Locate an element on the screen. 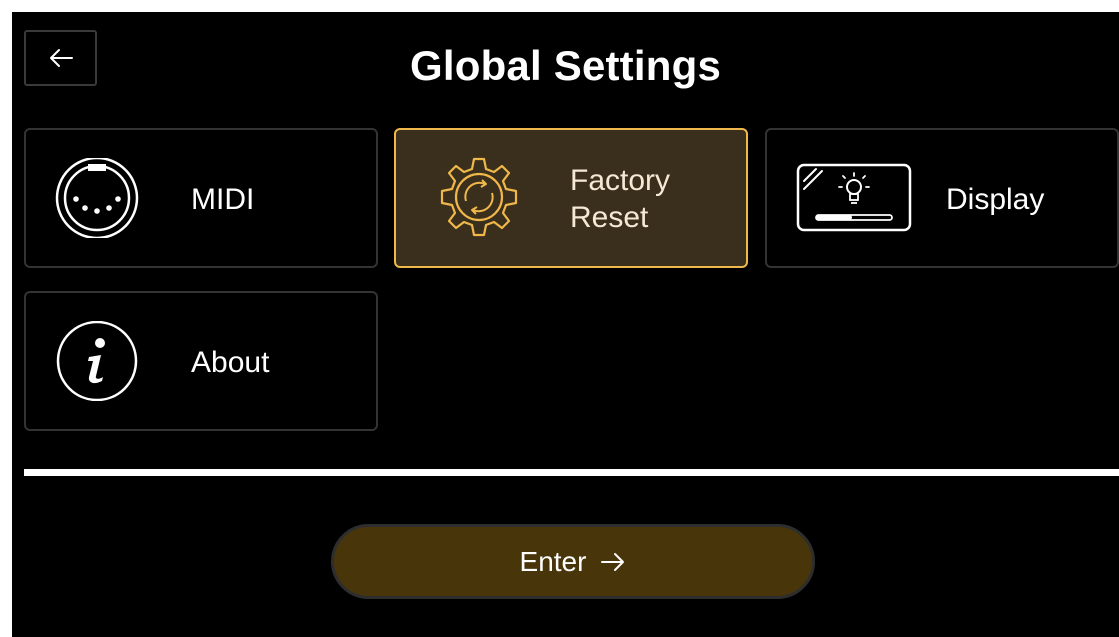  midi-connector-icon is located at coordinates (97, 198).